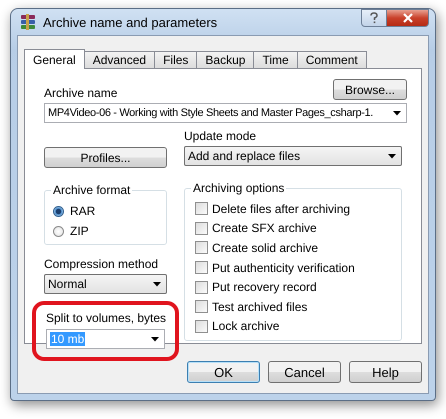 Image resolution: width=446 pixels, height=419 pixels. What do you see at coordinates (28, 22) in the screenshot?
I see `books-stack-icon` at bounding box center [28, 22].